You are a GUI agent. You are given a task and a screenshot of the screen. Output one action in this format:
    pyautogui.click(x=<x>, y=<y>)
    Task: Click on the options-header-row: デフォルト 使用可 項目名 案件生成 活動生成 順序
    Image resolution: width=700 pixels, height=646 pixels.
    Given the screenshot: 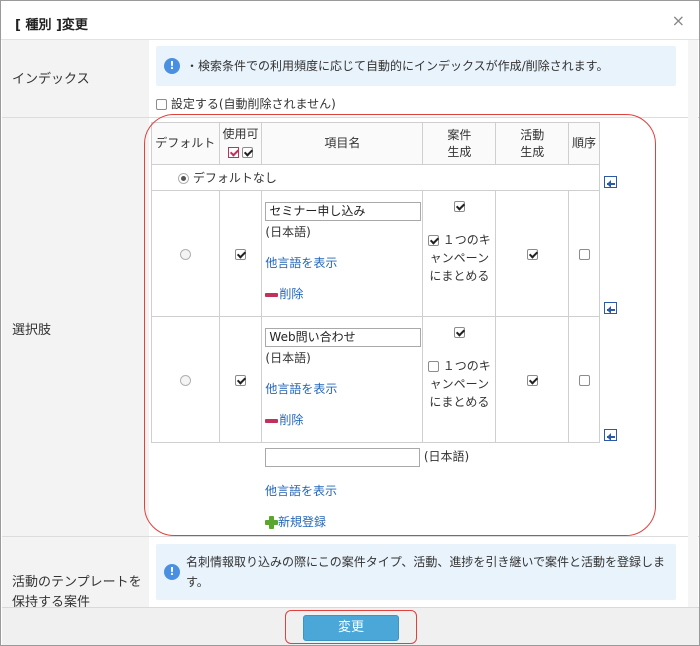 What is the action you would take?
    pyautogui.click(x=375, y=143)
    